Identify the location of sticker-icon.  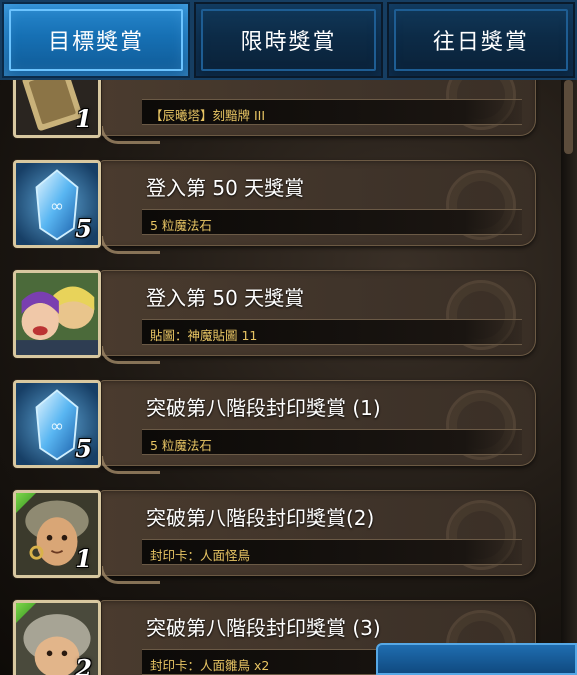
(57, 314).